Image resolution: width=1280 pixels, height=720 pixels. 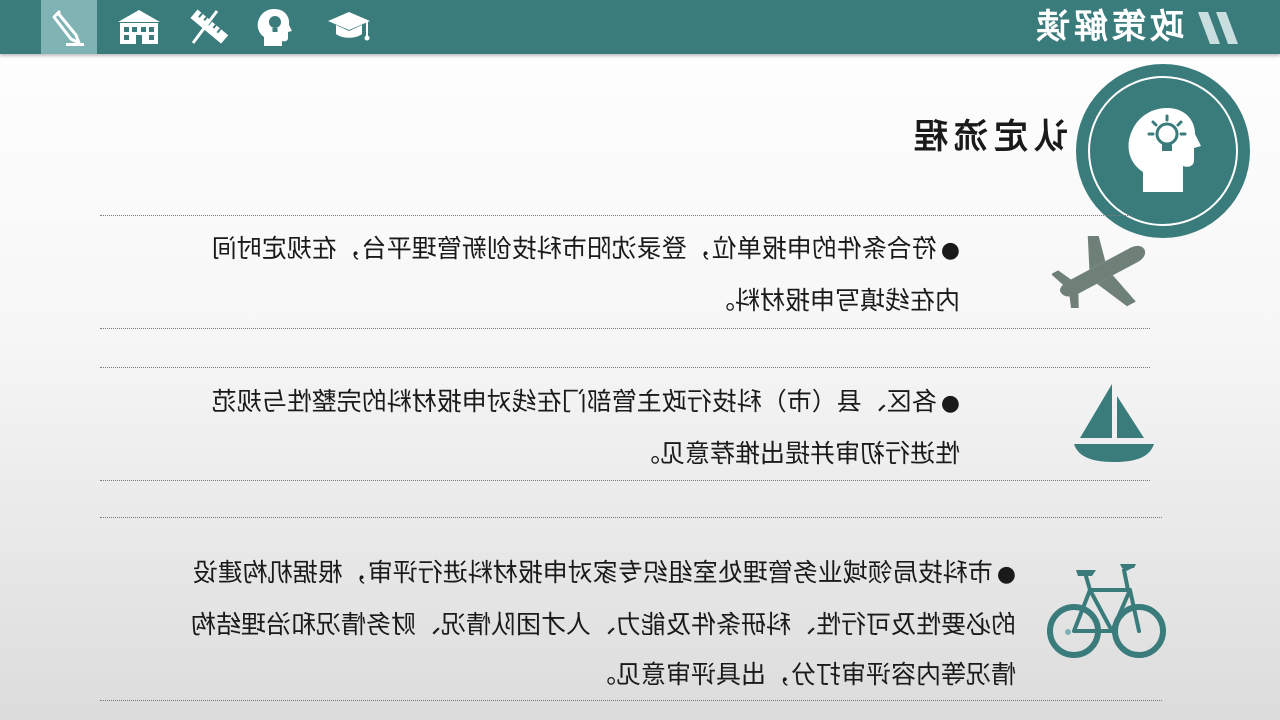 I want to click on pencil-icon, so click(x=68, y=27).